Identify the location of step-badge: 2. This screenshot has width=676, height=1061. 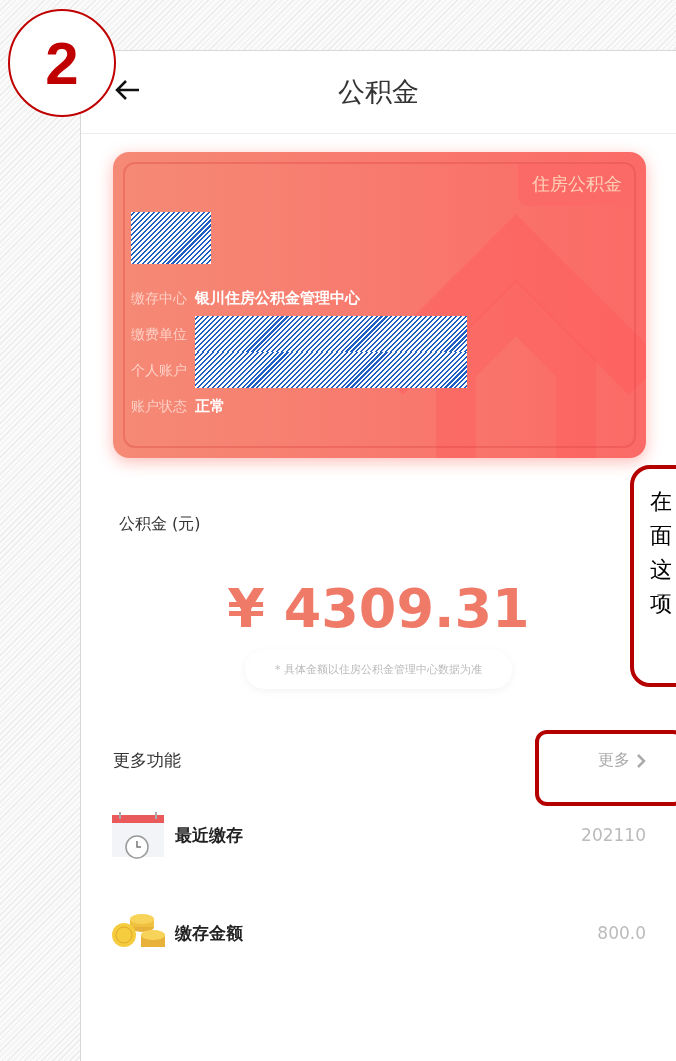
(62, 63).